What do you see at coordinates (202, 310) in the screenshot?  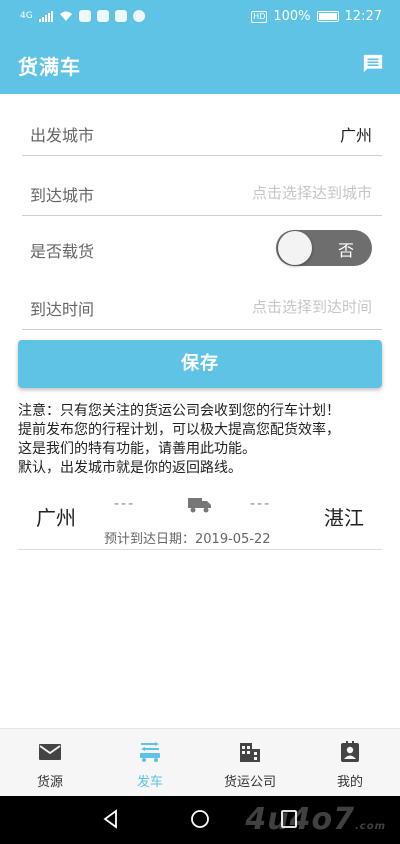 I see `arrive-time-field: 到达时间 点击选择到达时间` at bounding box center [202, 310].